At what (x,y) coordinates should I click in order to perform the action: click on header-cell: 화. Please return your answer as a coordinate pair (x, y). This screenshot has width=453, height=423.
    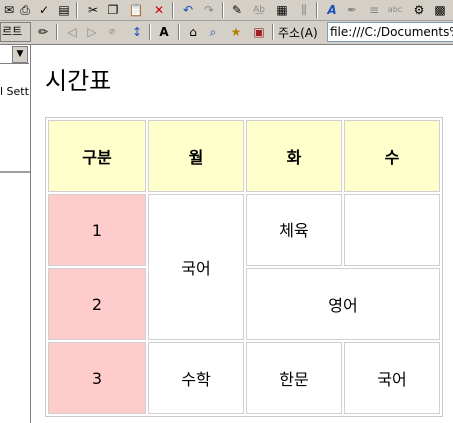
    Looking at the image, I should click on (294, 156).